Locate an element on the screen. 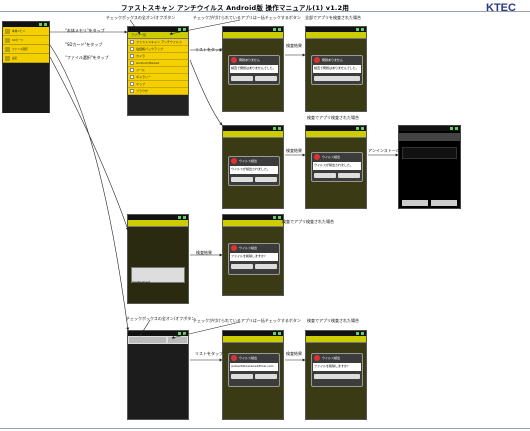 Image resolution: width=530 pixels, height=431 pixels. company-logo: KTEC is located at coordinates (501, 8).